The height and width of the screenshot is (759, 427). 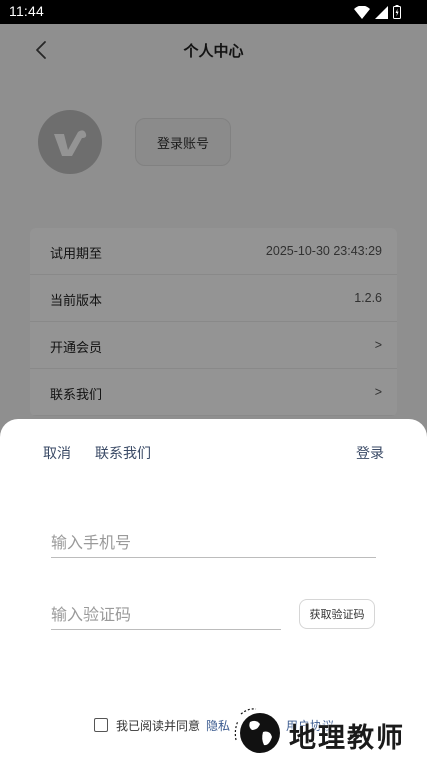 I want to click on wifi-icon, so click(x=362, y=12).